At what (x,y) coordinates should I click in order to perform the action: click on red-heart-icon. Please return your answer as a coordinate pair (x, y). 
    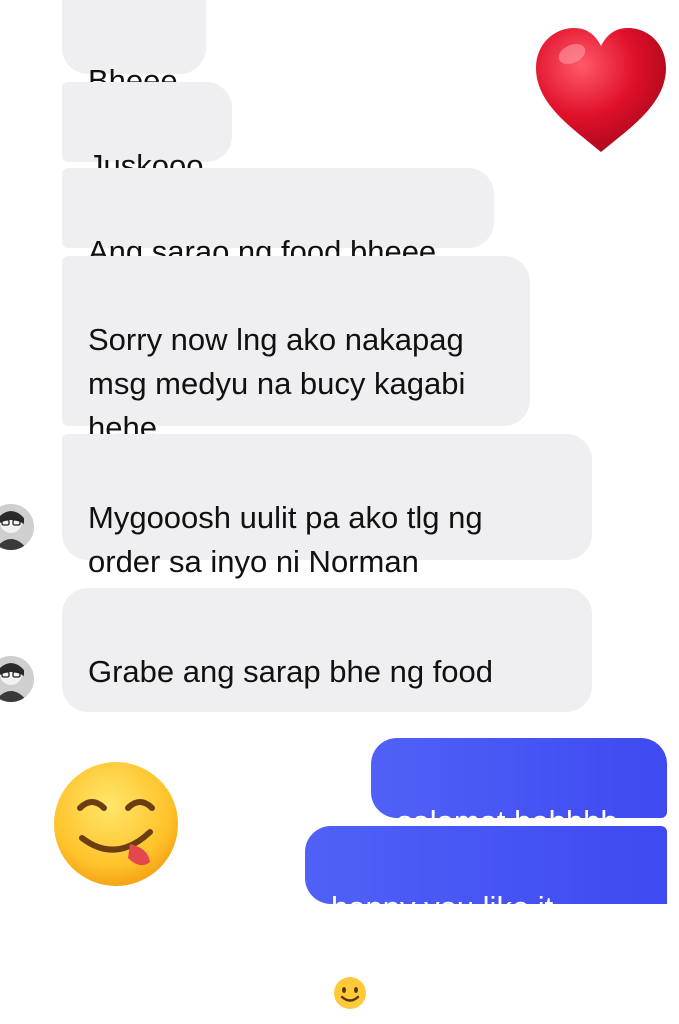
    Looking at the image, I should click on (601, 90).